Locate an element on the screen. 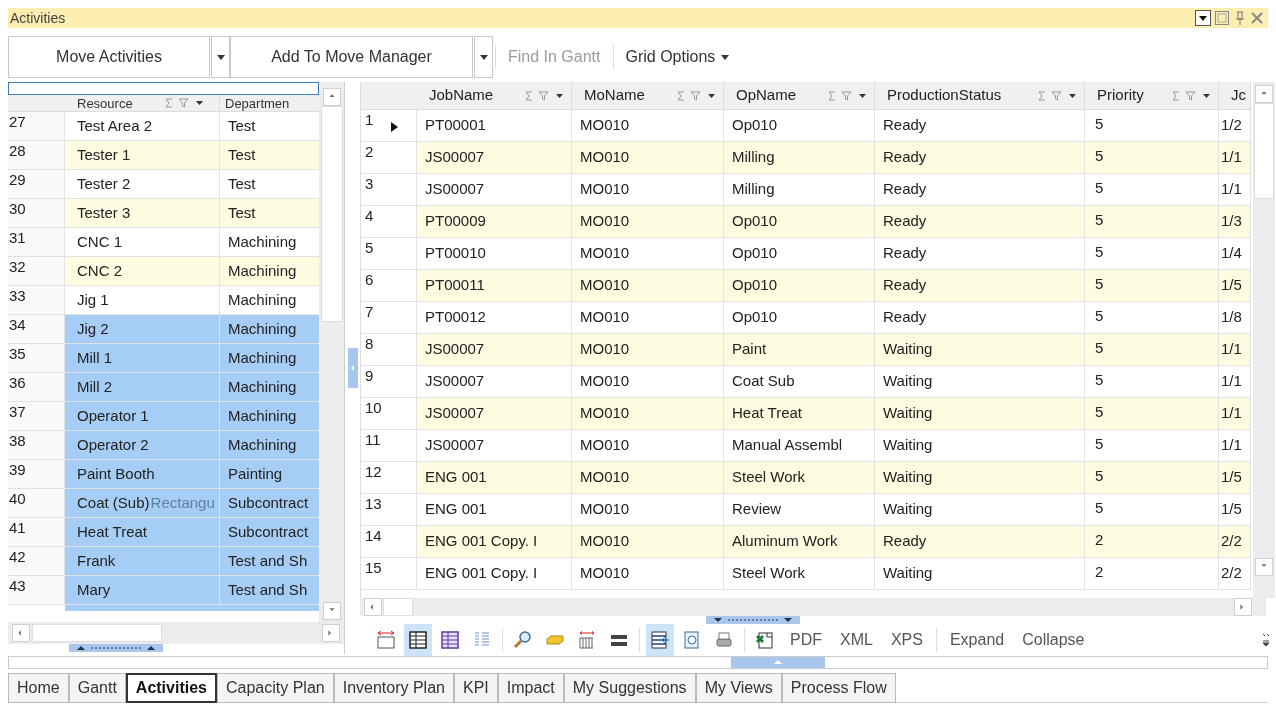 This screenshot has height=709, width=1276. close-icon is located at coordinates (1257, 18).